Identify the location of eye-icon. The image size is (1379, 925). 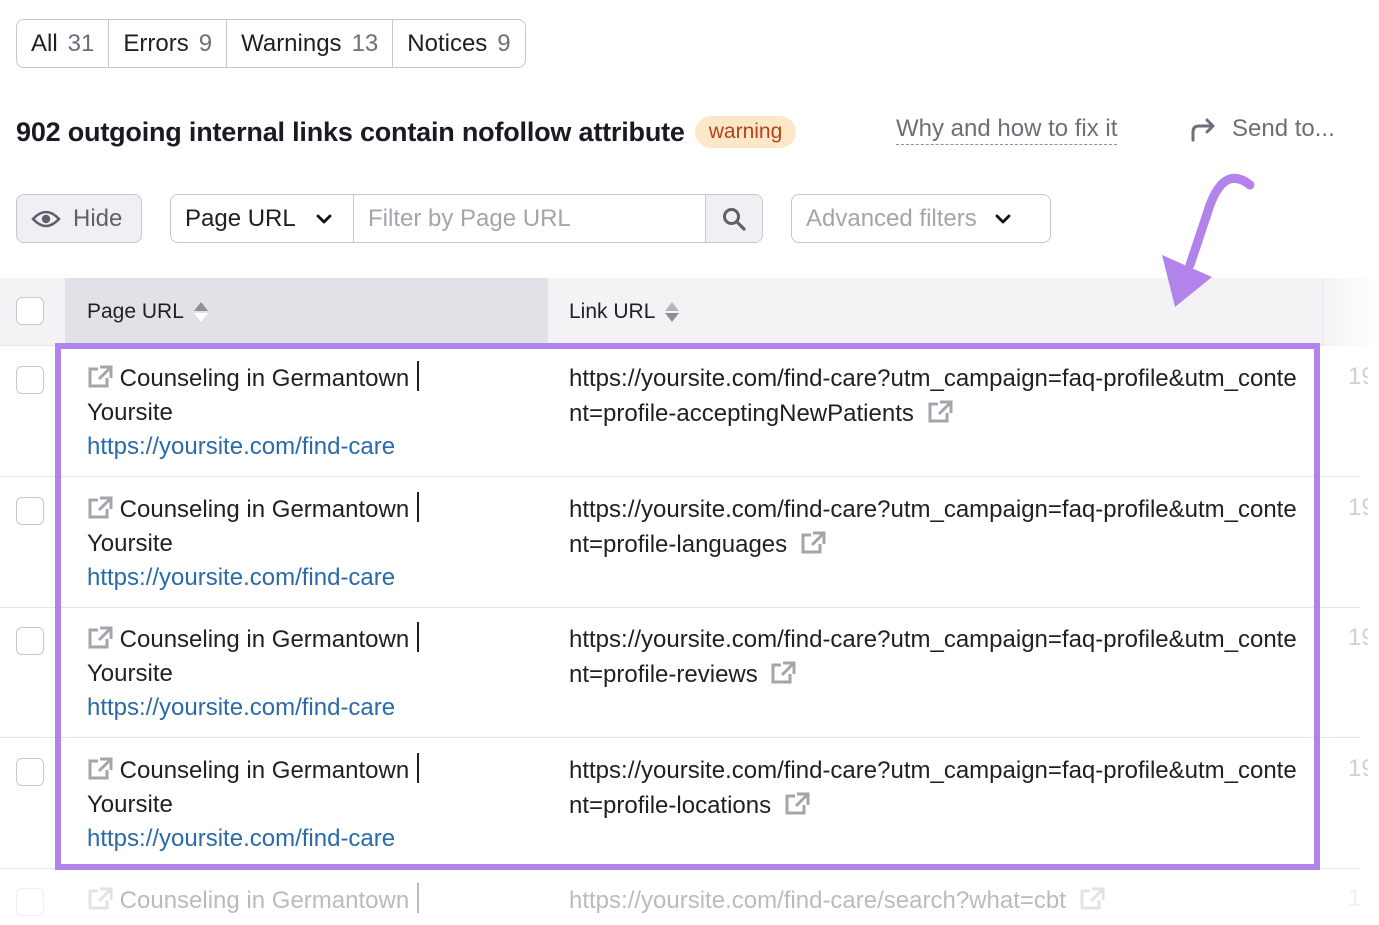
(46, 218).